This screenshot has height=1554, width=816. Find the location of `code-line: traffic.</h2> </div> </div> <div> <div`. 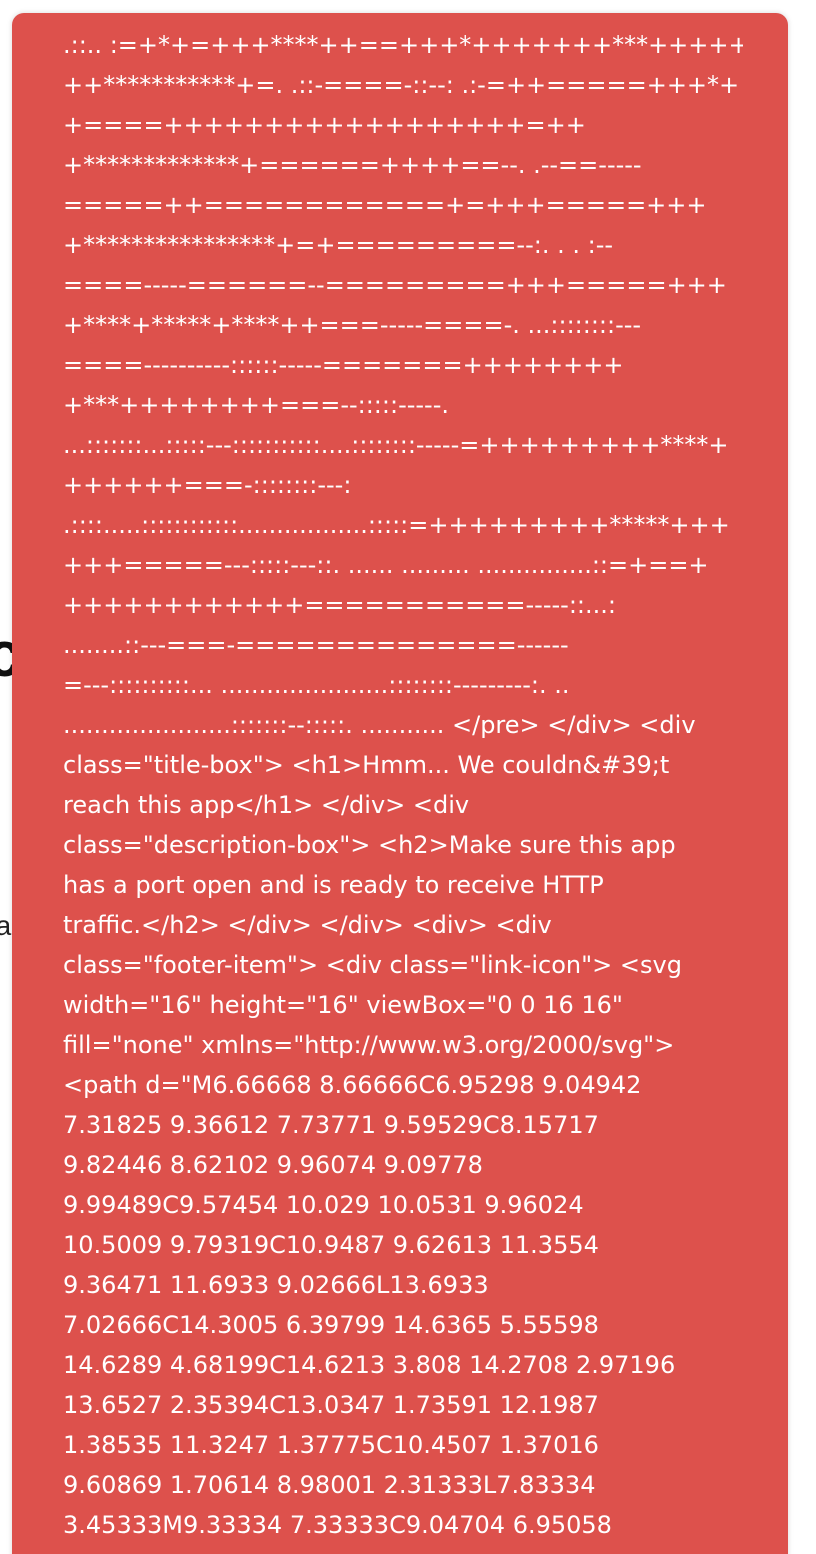

code-line: traffic.</h2> </div> </div> <div> <div is located at coordinates (307, 925).